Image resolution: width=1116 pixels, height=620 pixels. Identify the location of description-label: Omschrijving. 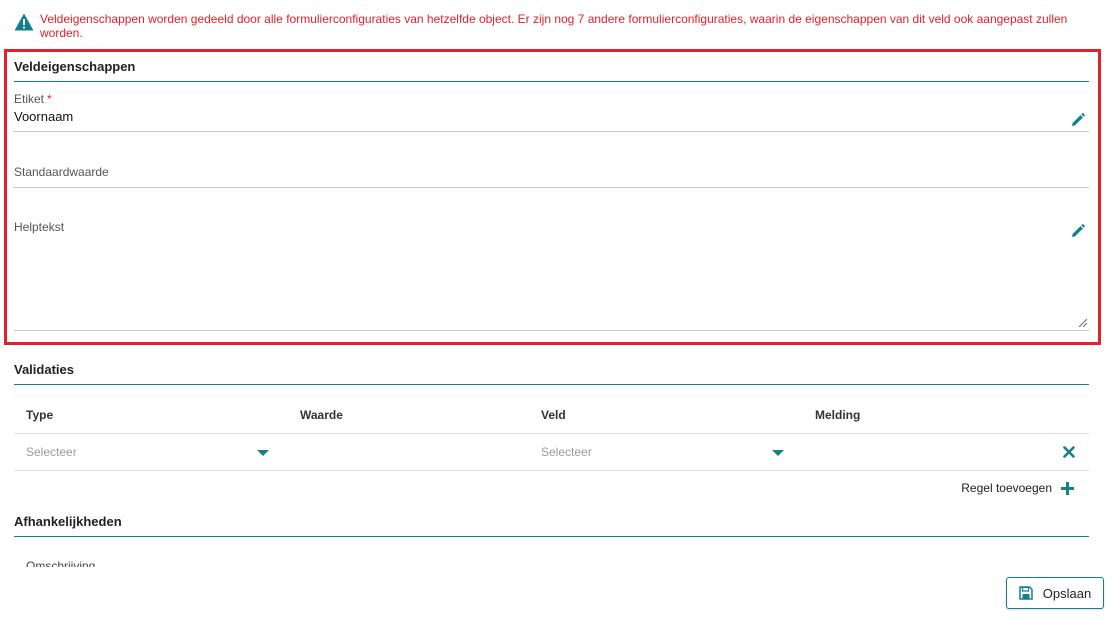
(61, 563).